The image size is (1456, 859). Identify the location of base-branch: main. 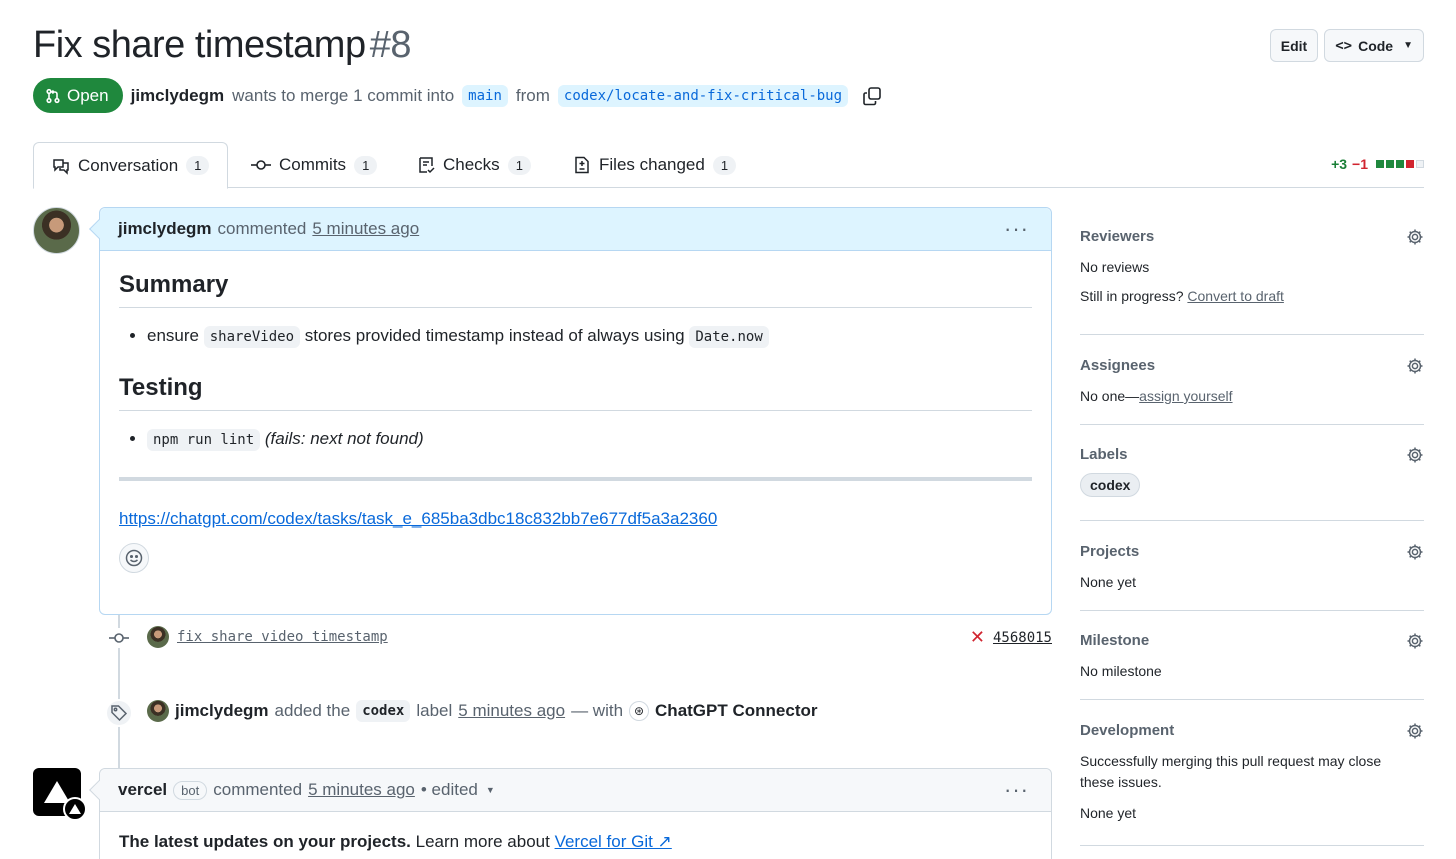
(485, 95).